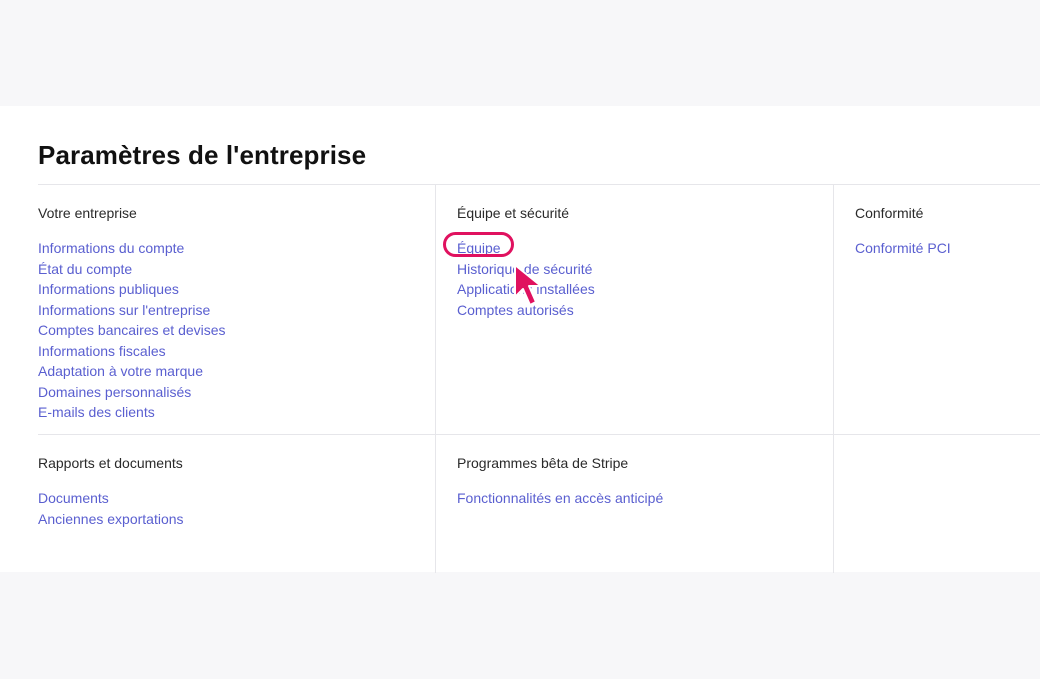 This screenshot has height=679, width=1040. What do you see at coordinates (515, 310) in the screenshot?
I see `link-authorized-accounts: Comptes autorisés` at bounding box center [515, 310].